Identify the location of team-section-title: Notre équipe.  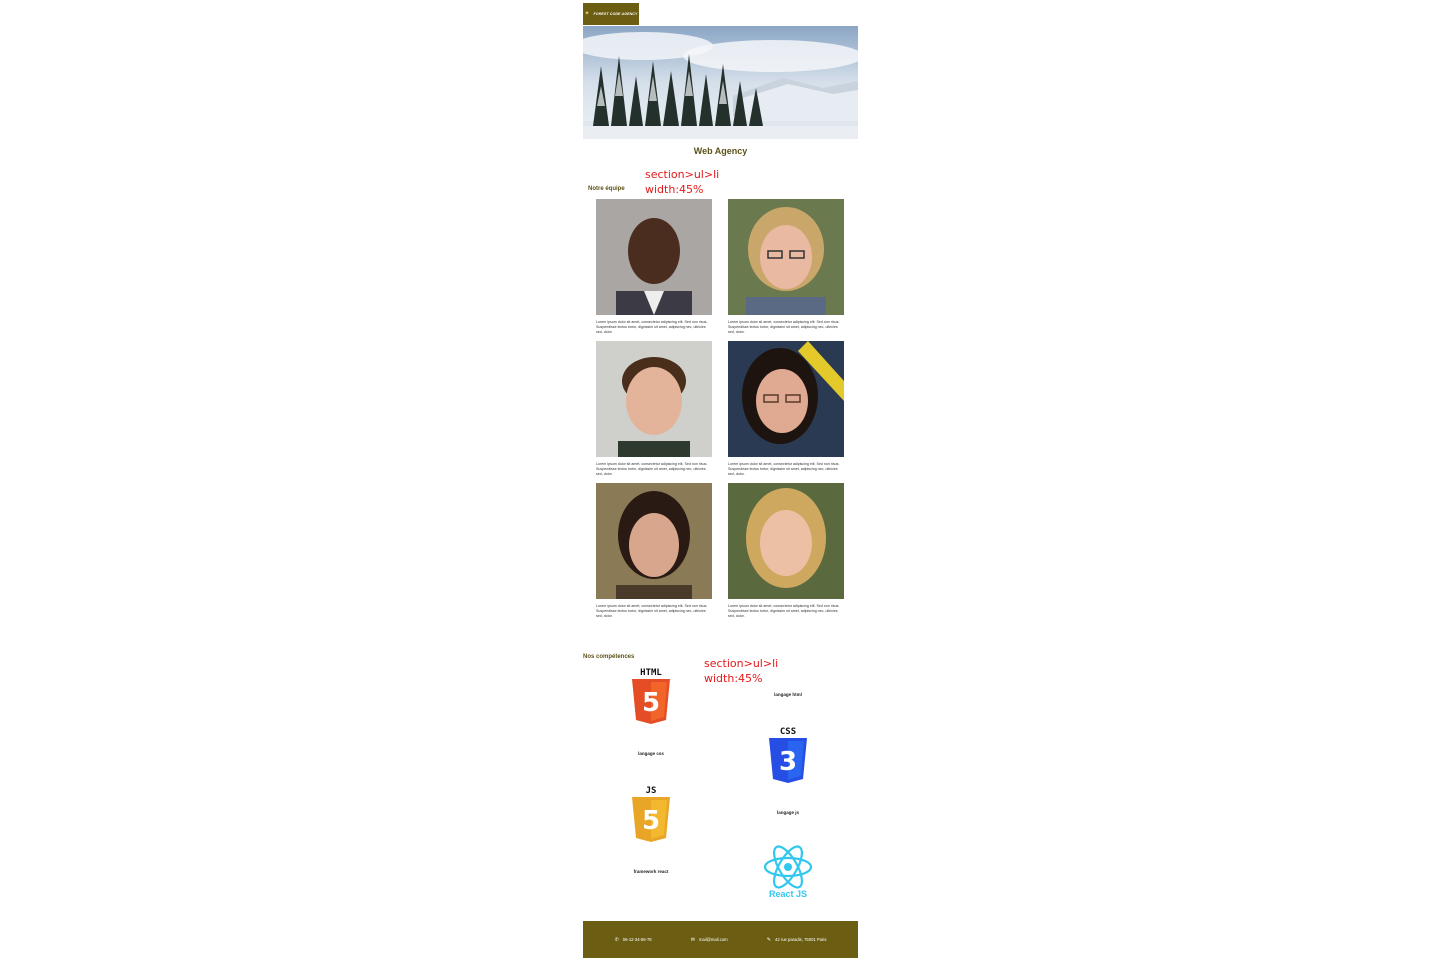
(606, 189).